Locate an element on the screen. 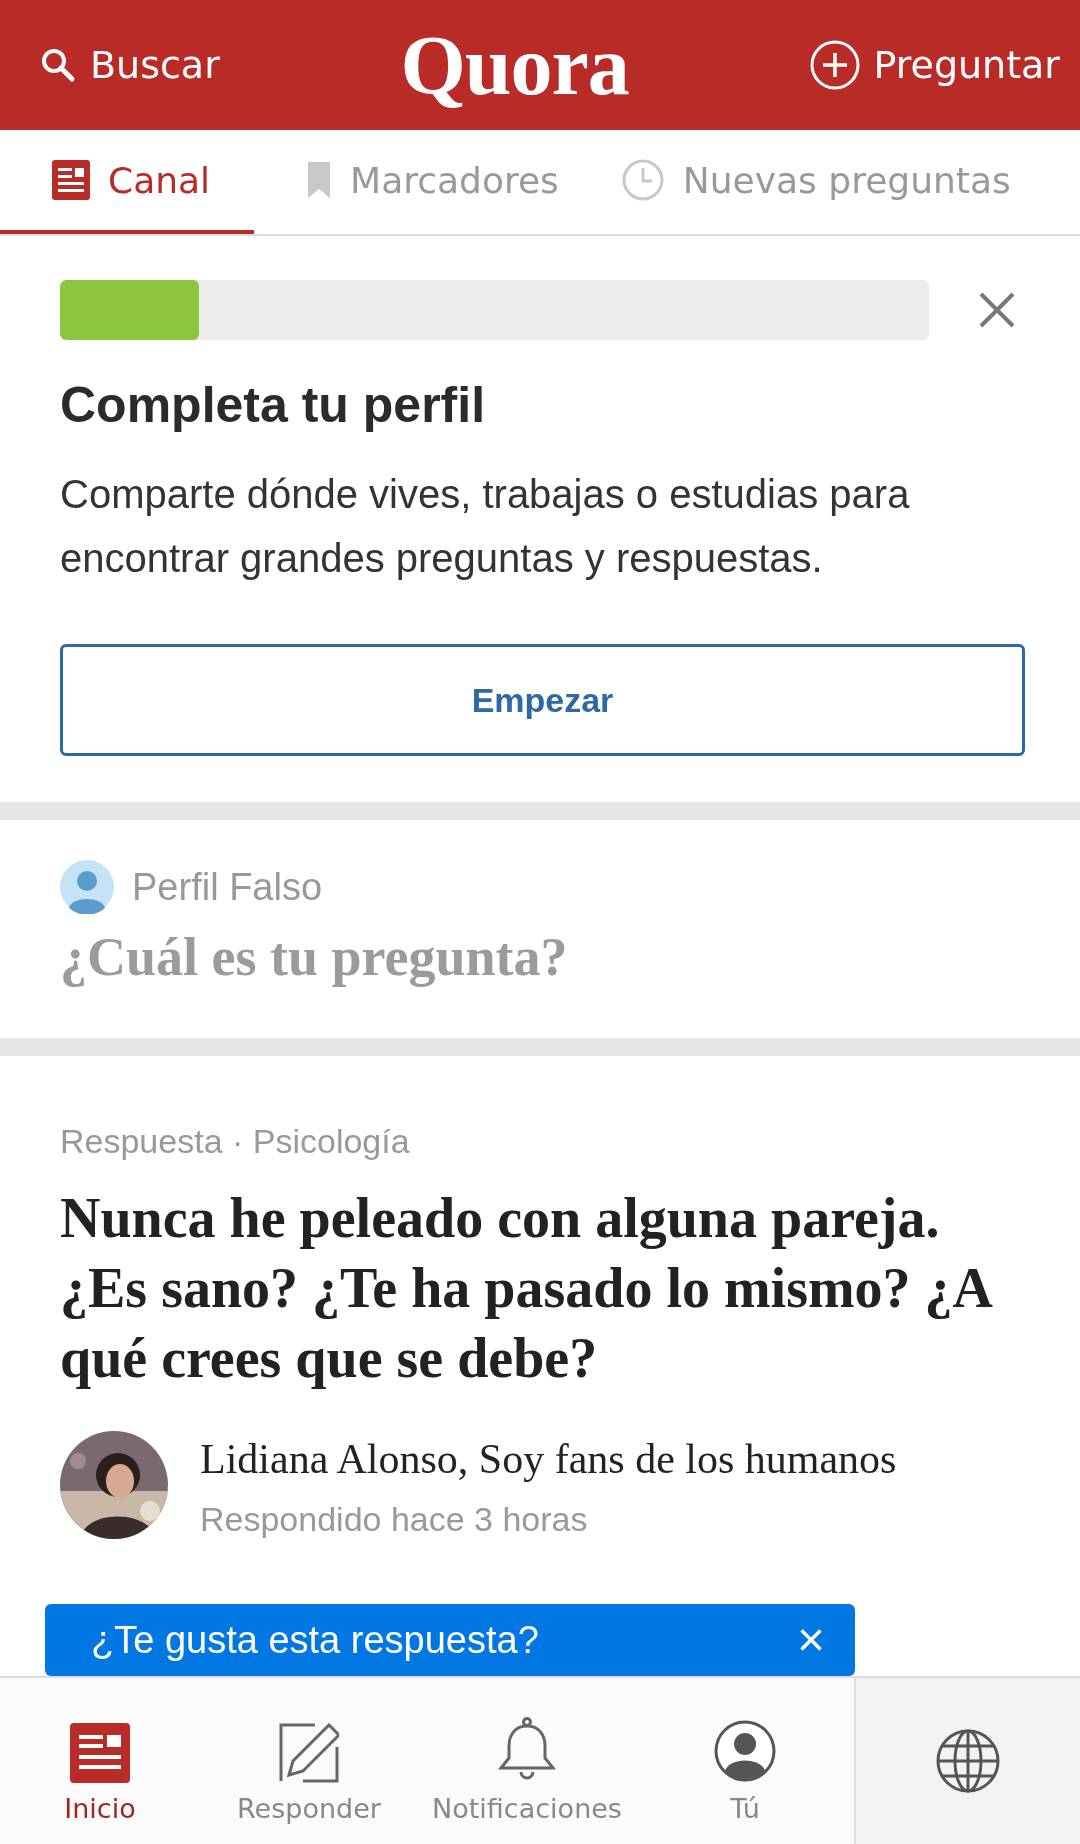  nav-item: Inicio is located at coordinates (100, 1761).